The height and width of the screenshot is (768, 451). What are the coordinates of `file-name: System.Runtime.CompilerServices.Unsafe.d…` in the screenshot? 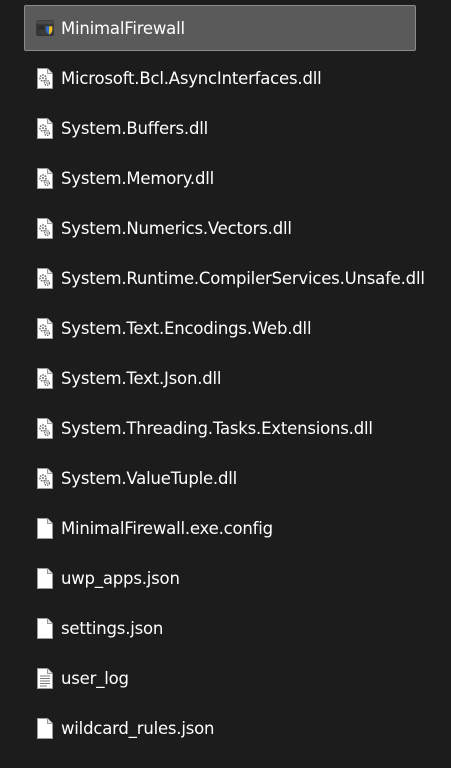 It's located at (243, 278).